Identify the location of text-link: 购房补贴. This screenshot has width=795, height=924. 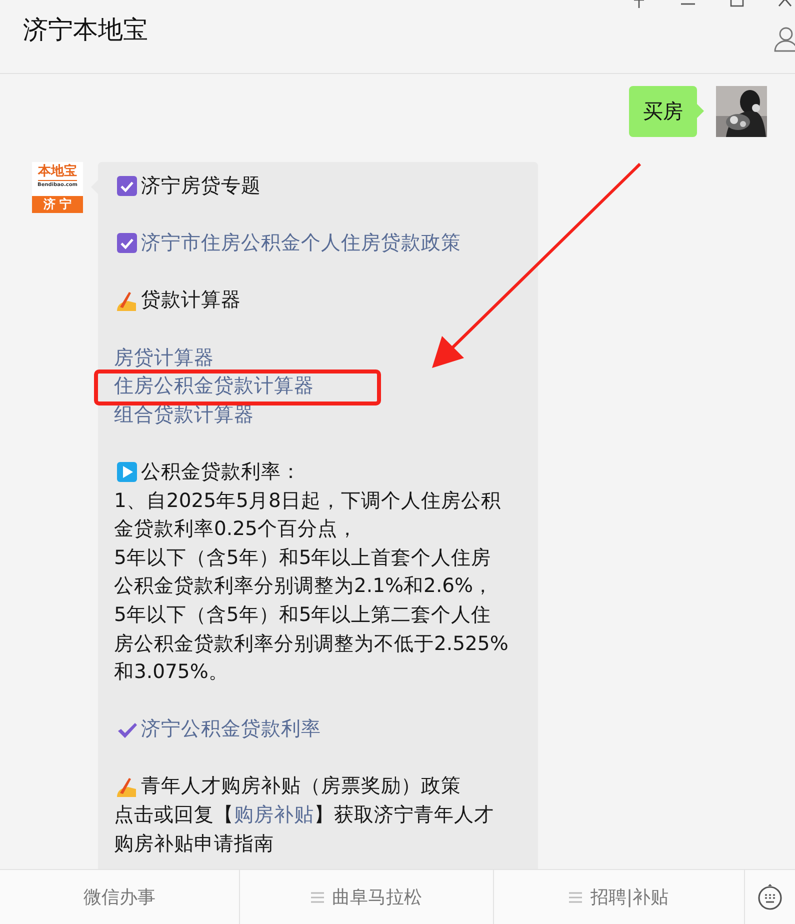
(274, 814).